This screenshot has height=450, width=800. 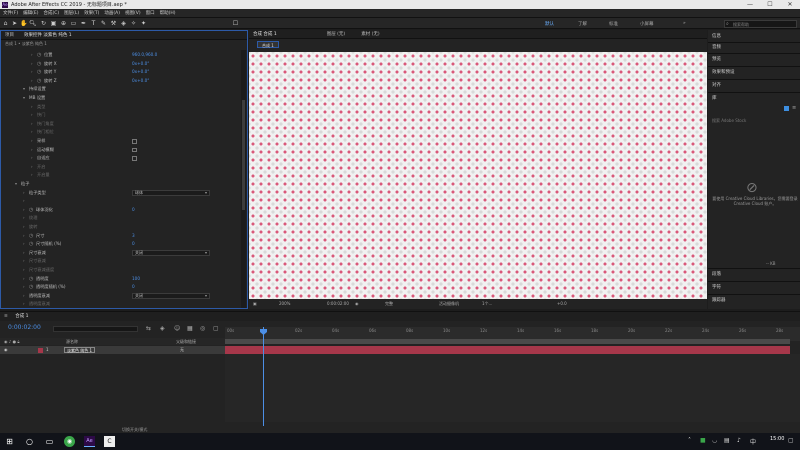 What do you see at coordinates (120, 193) in the screenshot?
I see `effect-property-row: › 粒子类型 球体` at bounding box center [120, 193].